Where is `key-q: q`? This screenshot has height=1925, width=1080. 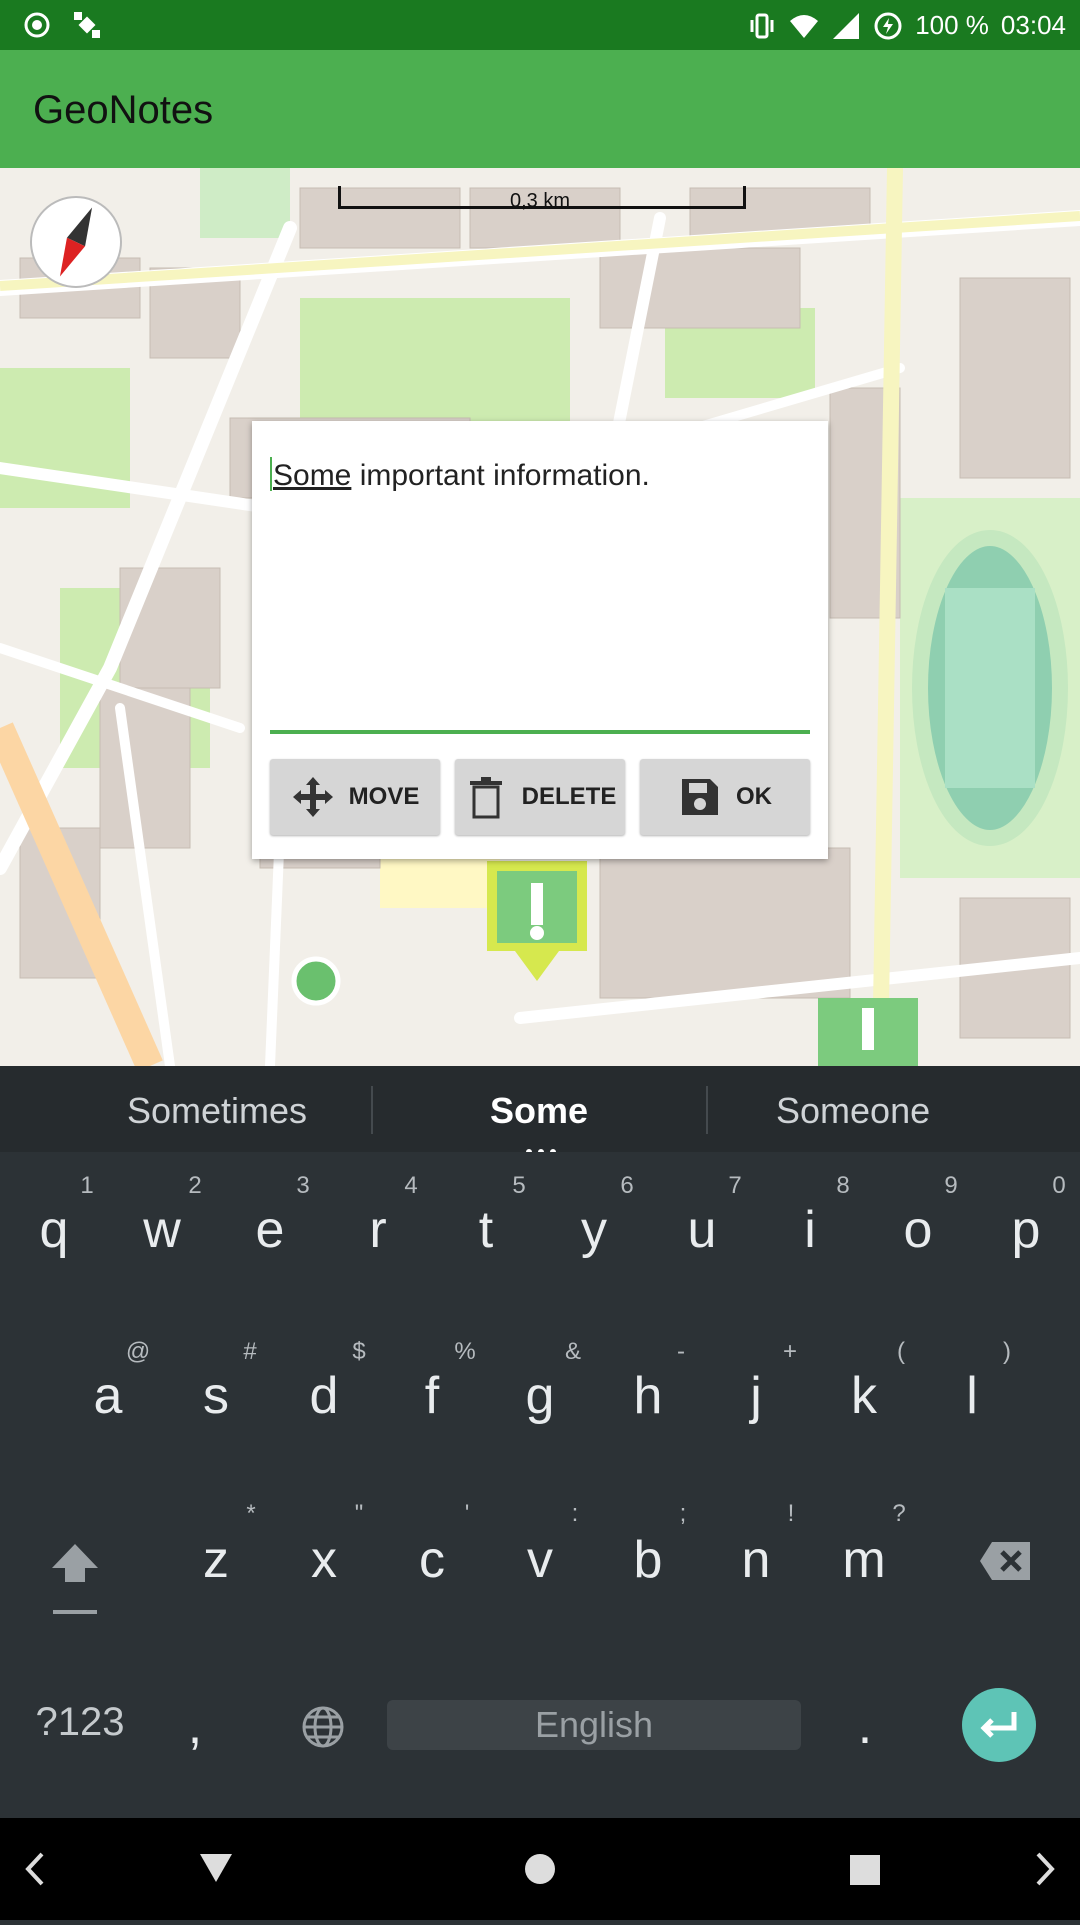
key-q: q is located at coordinates (54, 1230).